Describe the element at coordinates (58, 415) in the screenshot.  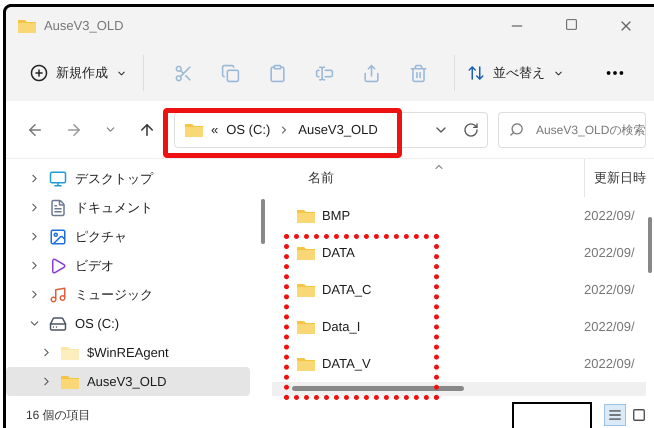
I see `item-count: 16 個の項目` at that location.